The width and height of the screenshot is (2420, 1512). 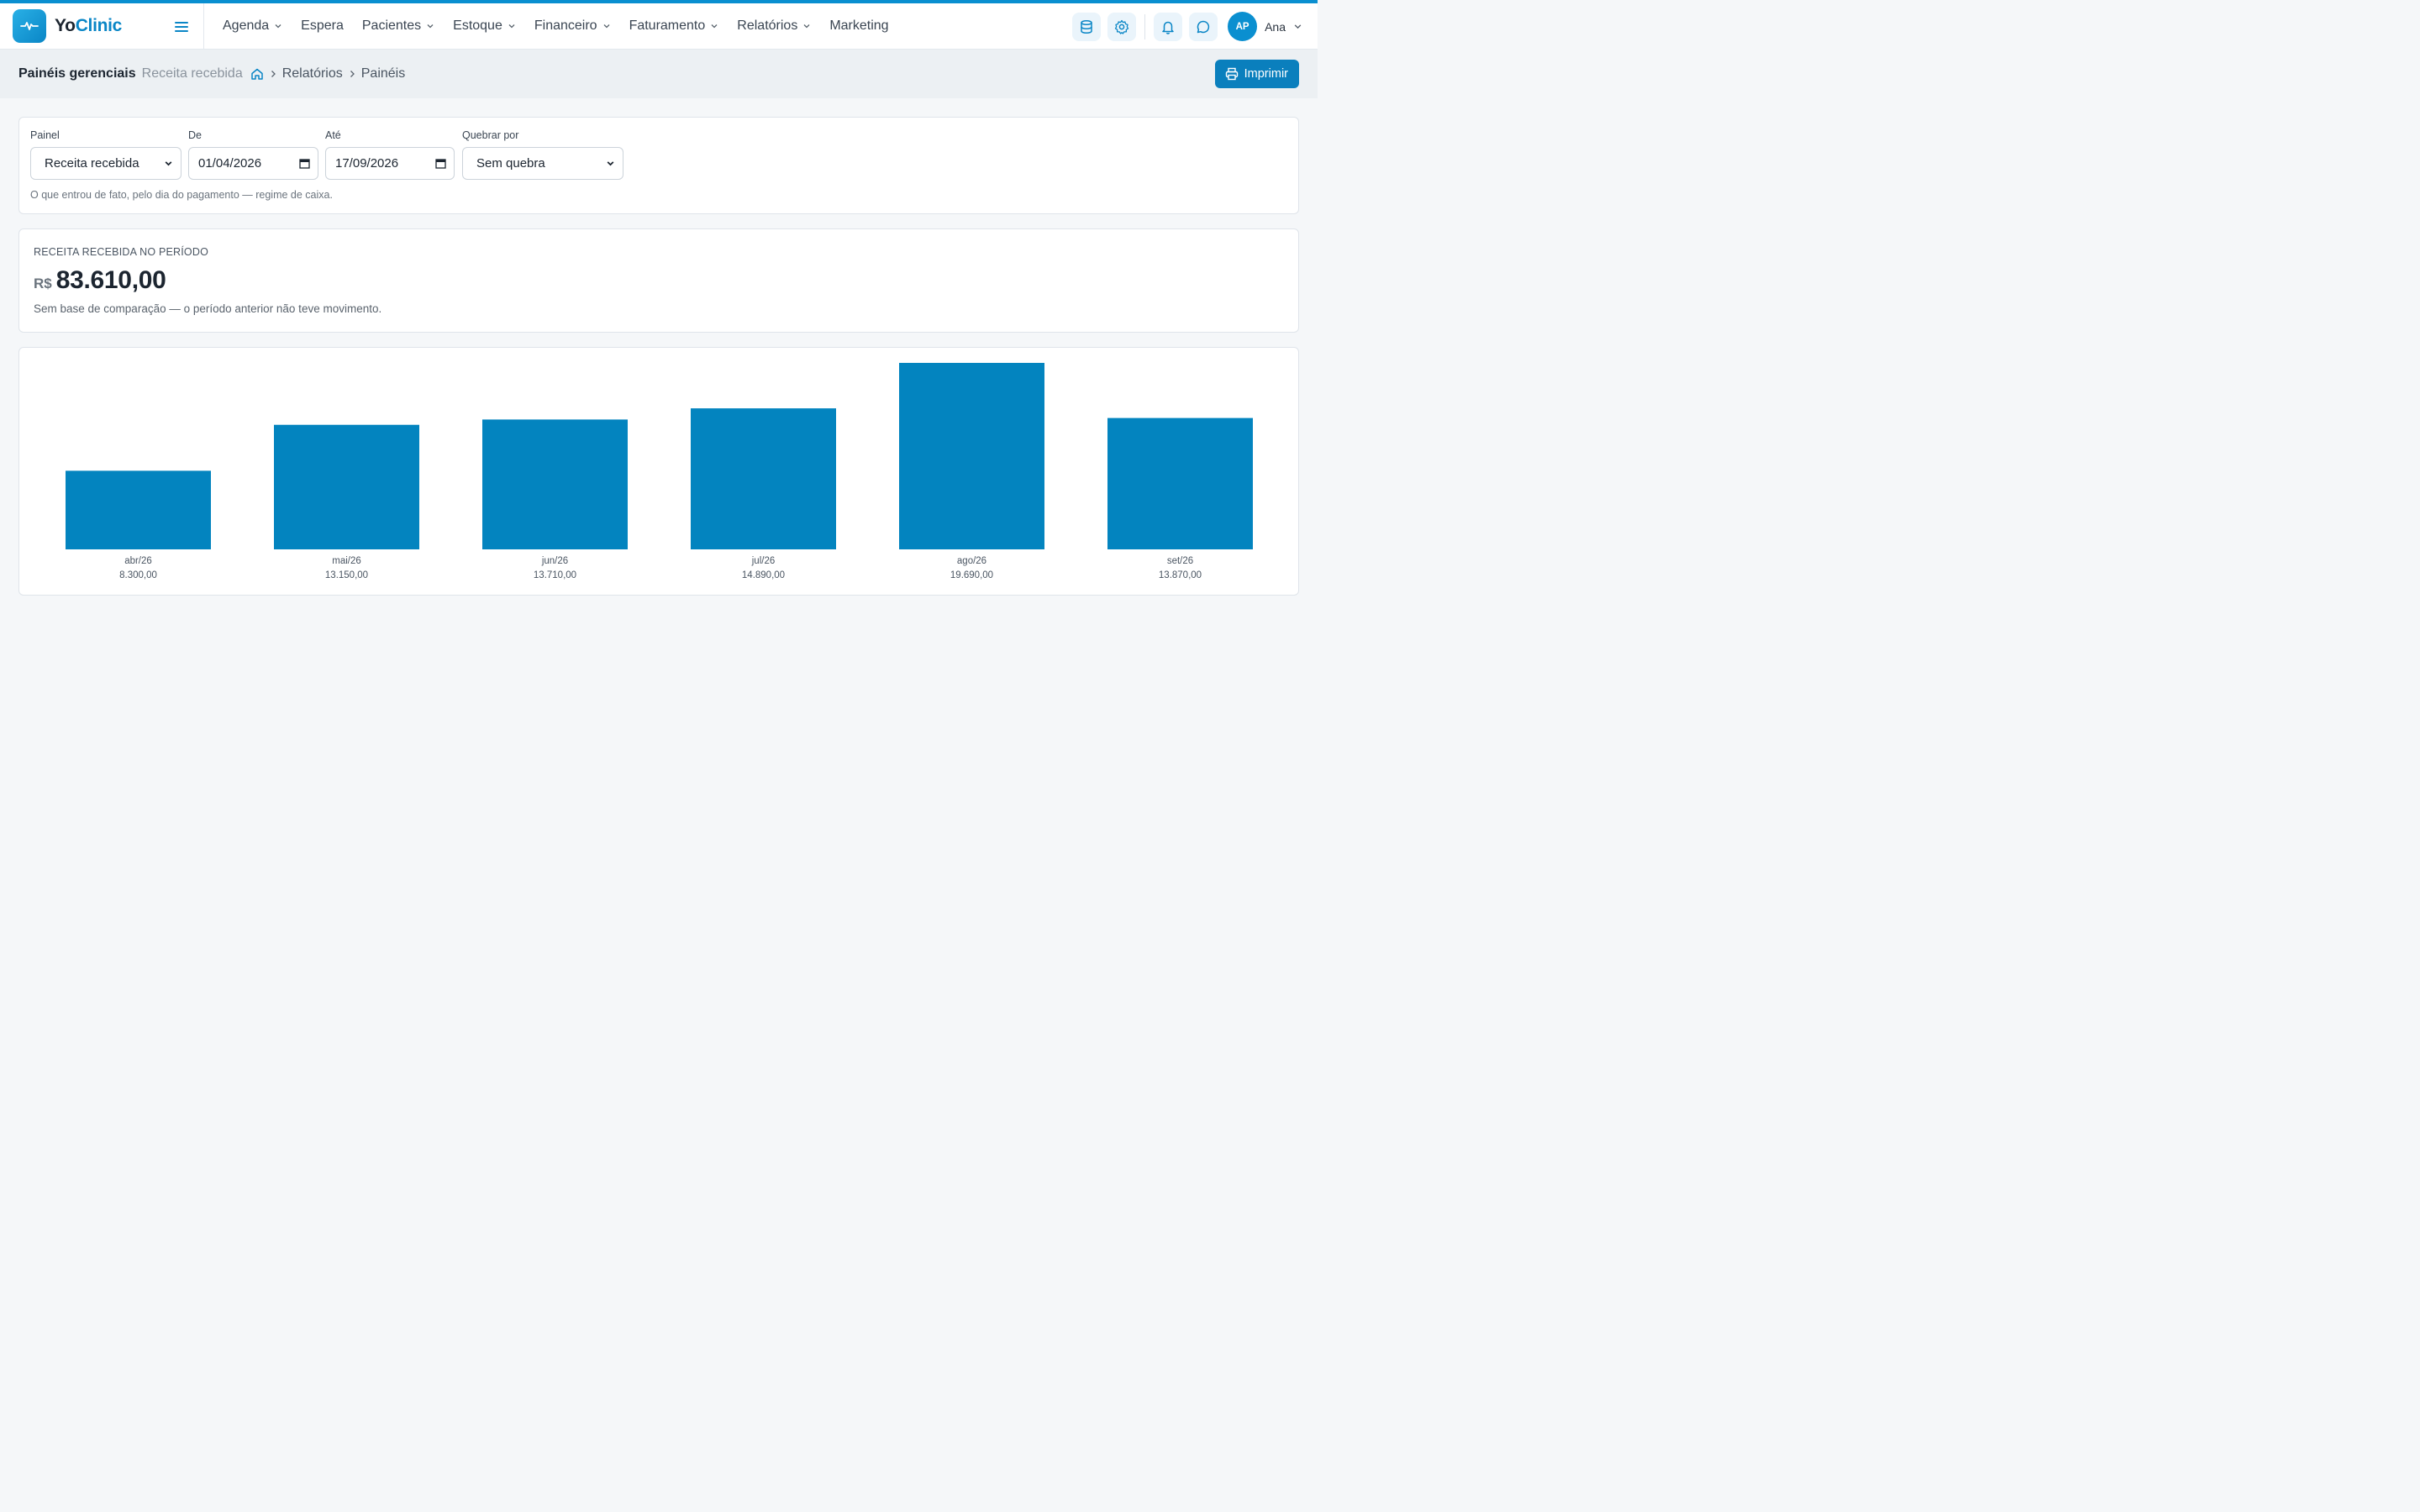 I want to click on print-button: Imprimir, so click(x=1256, y=74).